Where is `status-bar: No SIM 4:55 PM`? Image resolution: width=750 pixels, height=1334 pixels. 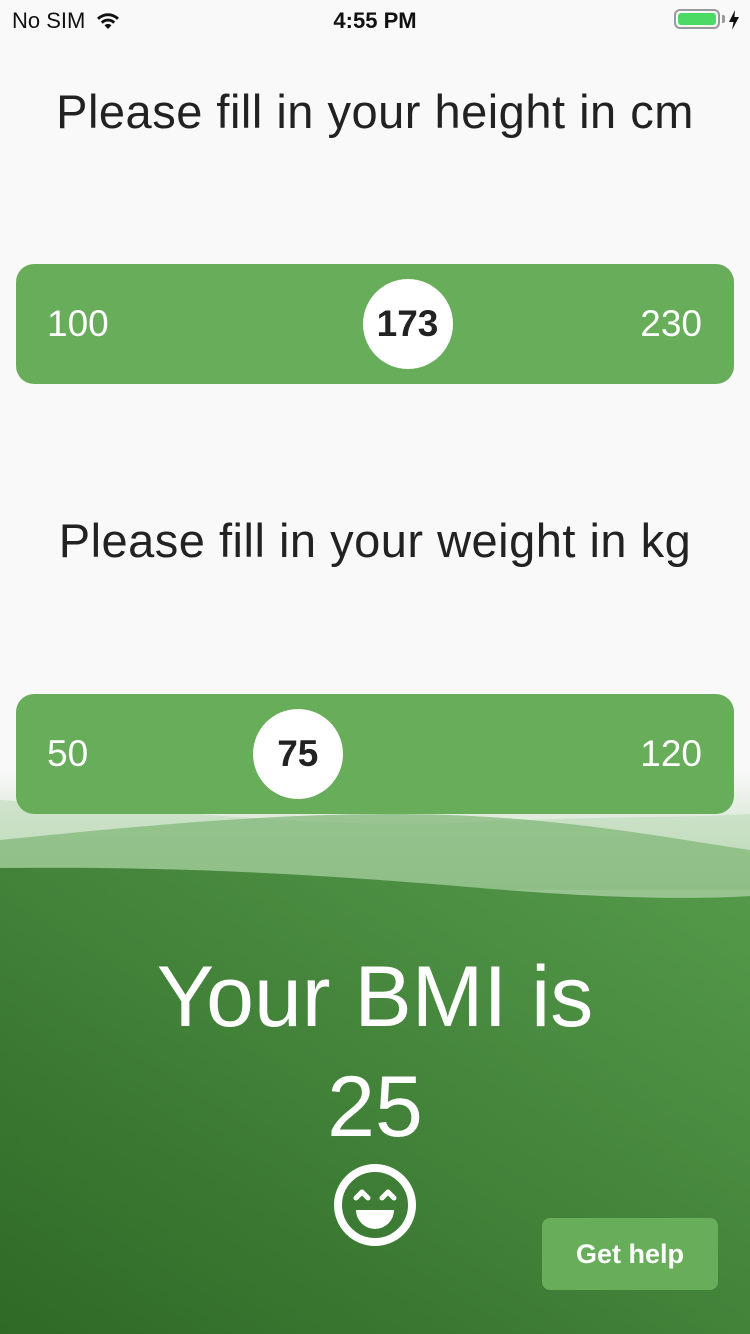 status-bar: No SIM 4:55 PM is located at coordinates (375, 20).